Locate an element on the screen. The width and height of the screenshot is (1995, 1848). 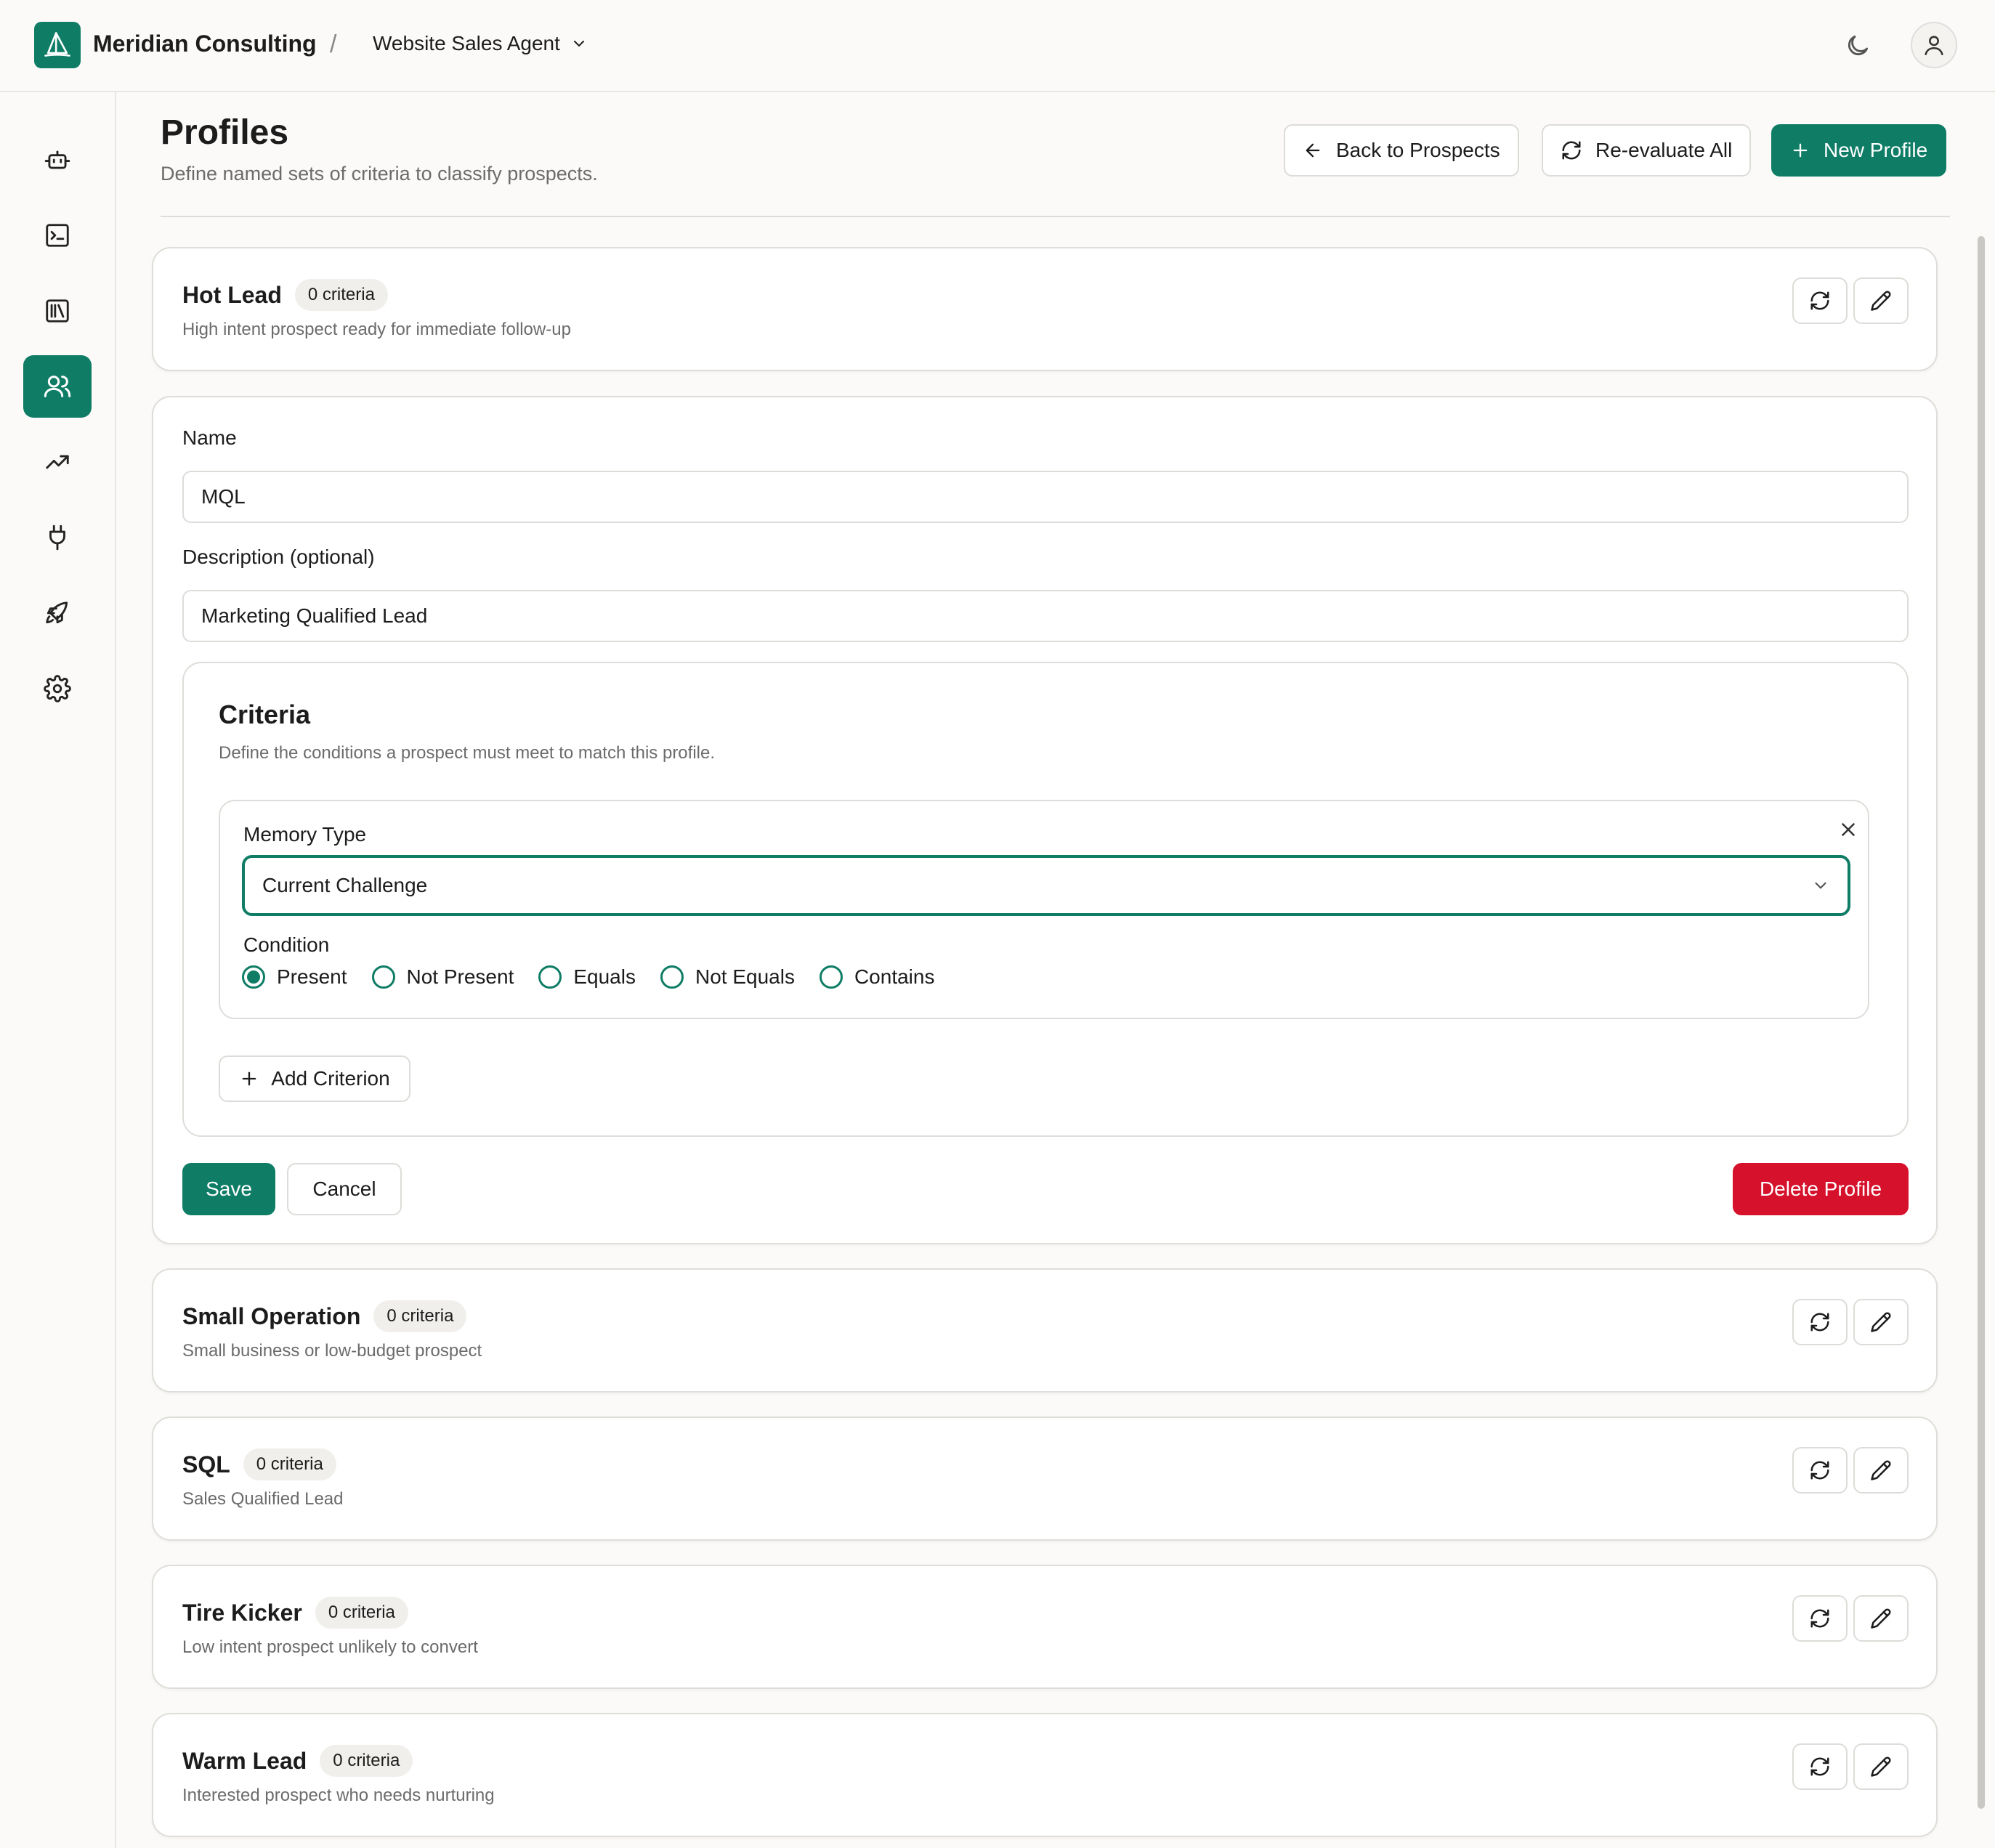
profile-name: Warm Lead is located at coordinates (244, 1760).